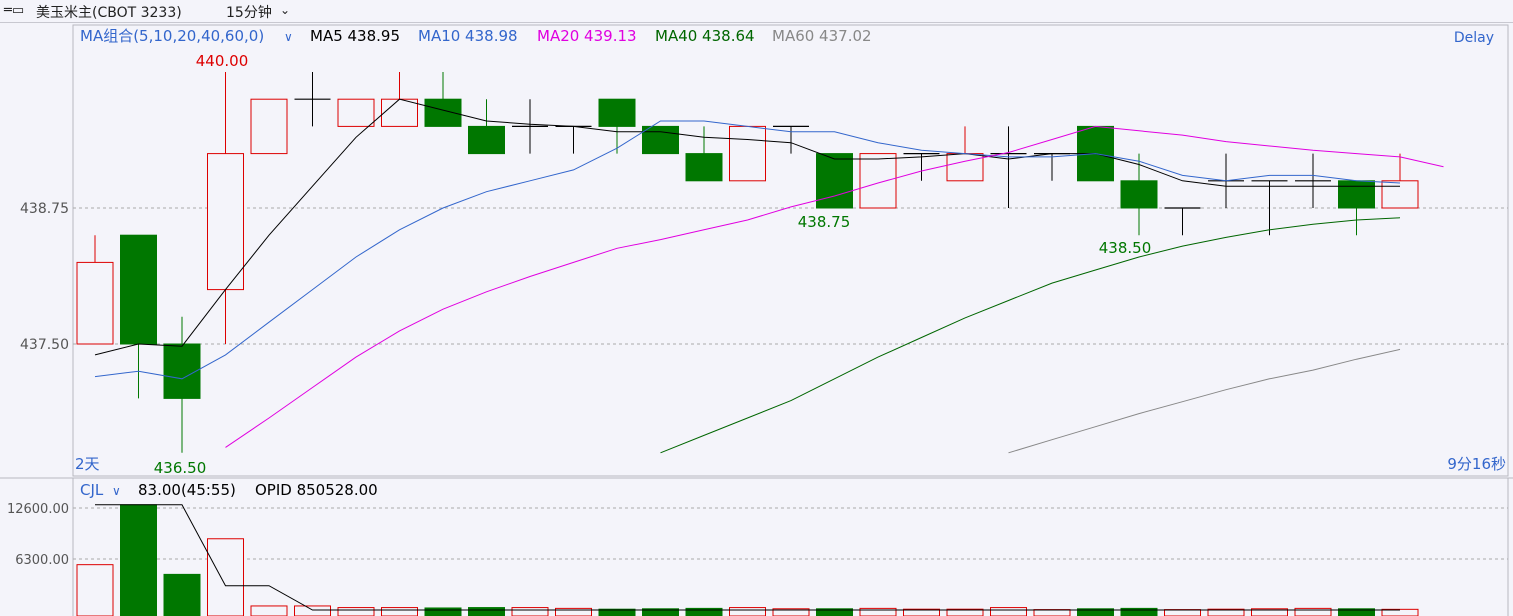 The height and width of the screenshot is (616, 1513). What do you see at coordinates (747, 557) in the screenshot?
I see `volume-average-line` at bounding box center [747, 557].